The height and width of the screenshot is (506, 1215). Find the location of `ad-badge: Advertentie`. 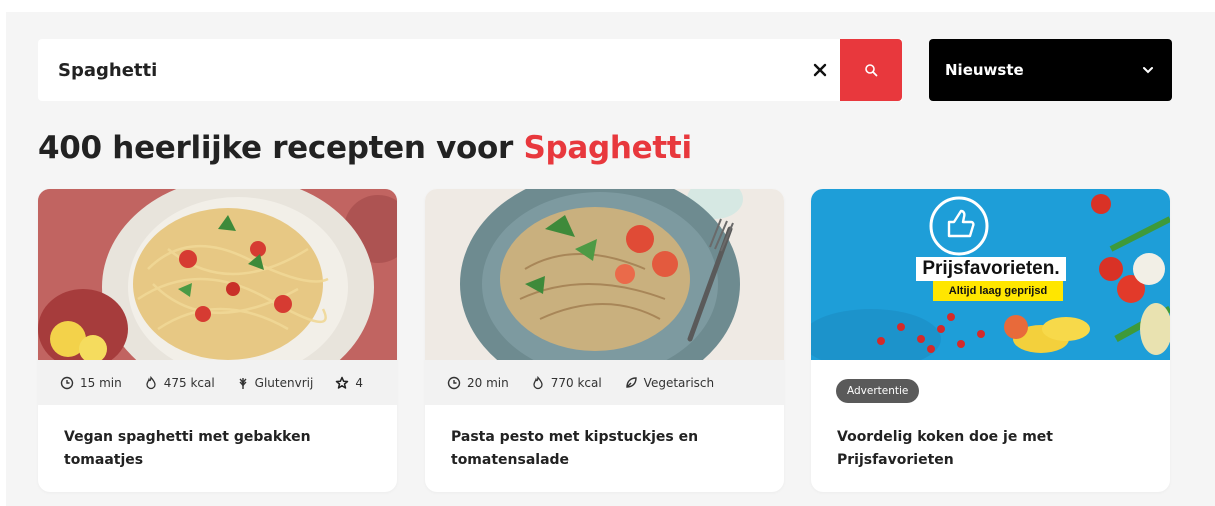

ad-badge: Advertentie is located at coordinates (878, 391).